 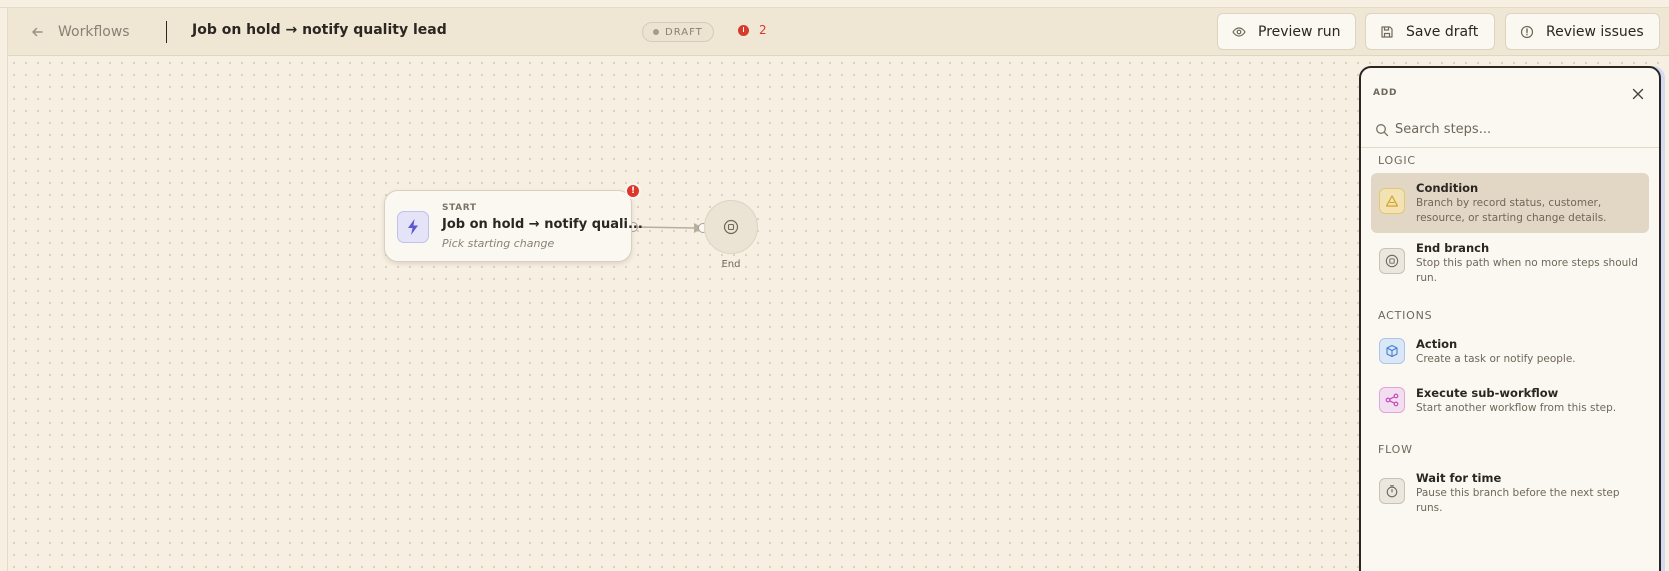 I want to click on step-search, so click(x=1510, y=129).